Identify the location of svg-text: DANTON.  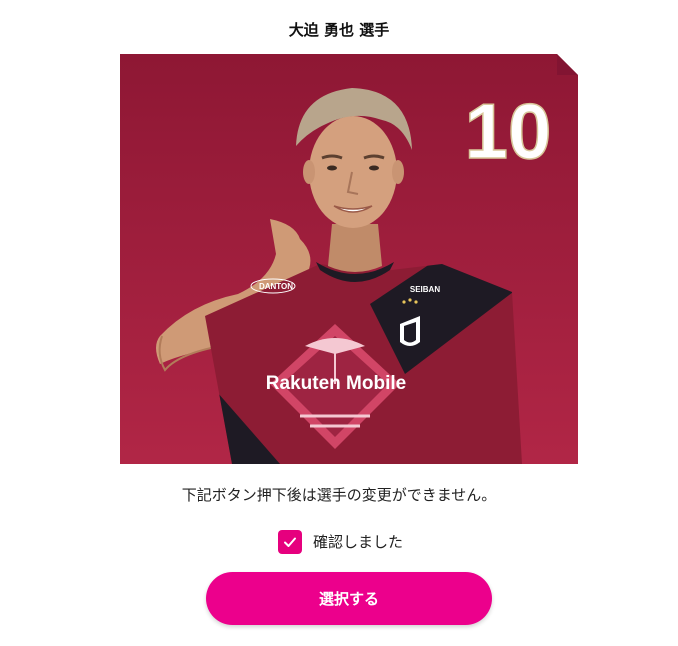
(276, 286).